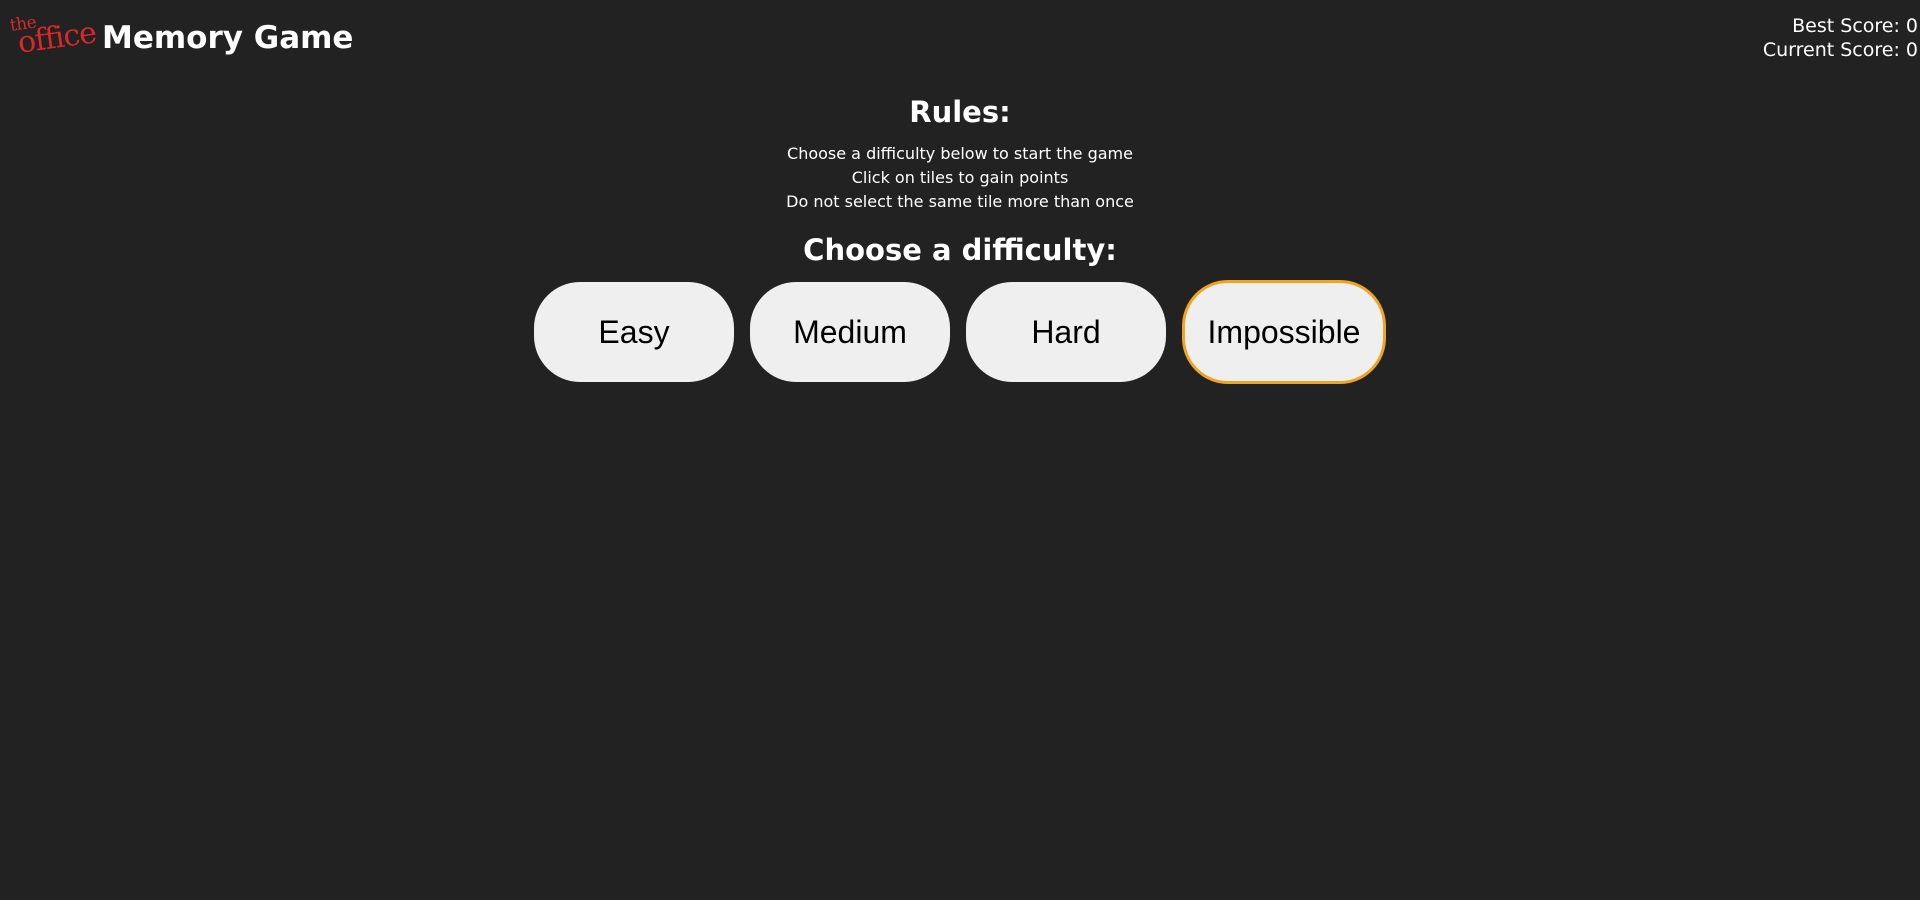  What do you see at coordinates (53, 36) in the screenshot?
I see `the-office-logo: the office` at bounding box center [53, 36].